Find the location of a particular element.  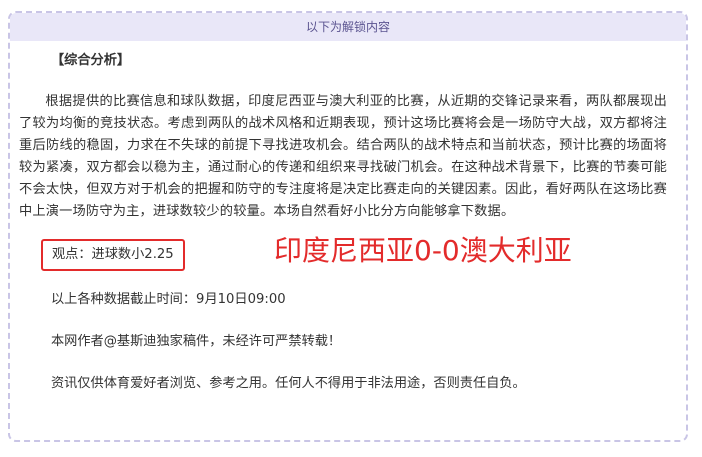

score-prediction: 印度尼西亚0-0澳大利亚 is located at coordinates (423, 250).